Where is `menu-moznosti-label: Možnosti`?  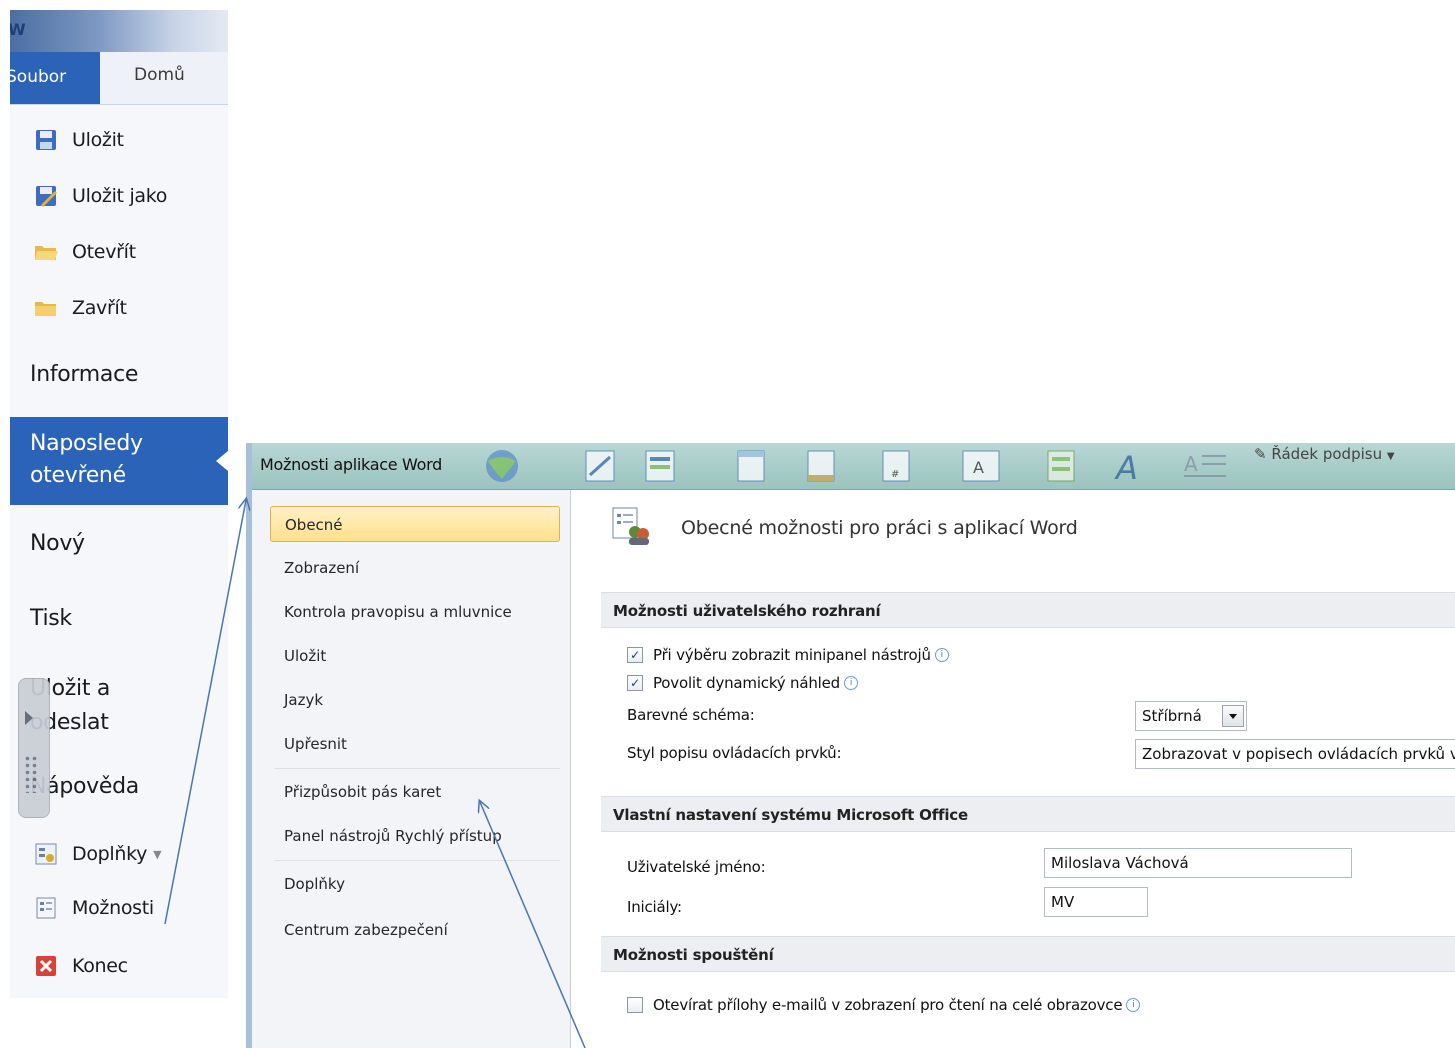 menu-moznosti-label: Možnosti is located at coordinates (113, 908).